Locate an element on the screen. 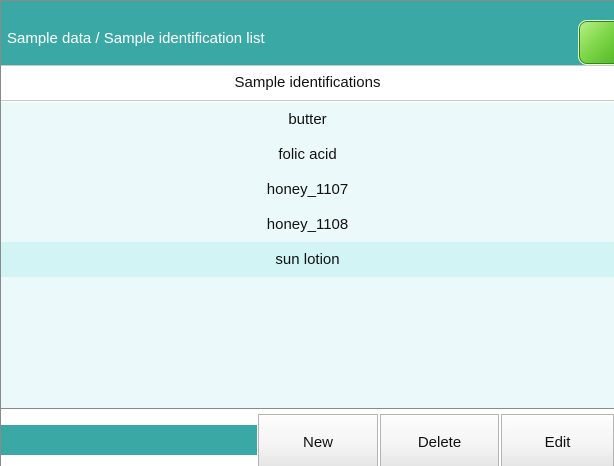 Image resolution: width=614 pixels, height=466 pixels. list-item: honey_1107 is located at coordinates (307, 189).